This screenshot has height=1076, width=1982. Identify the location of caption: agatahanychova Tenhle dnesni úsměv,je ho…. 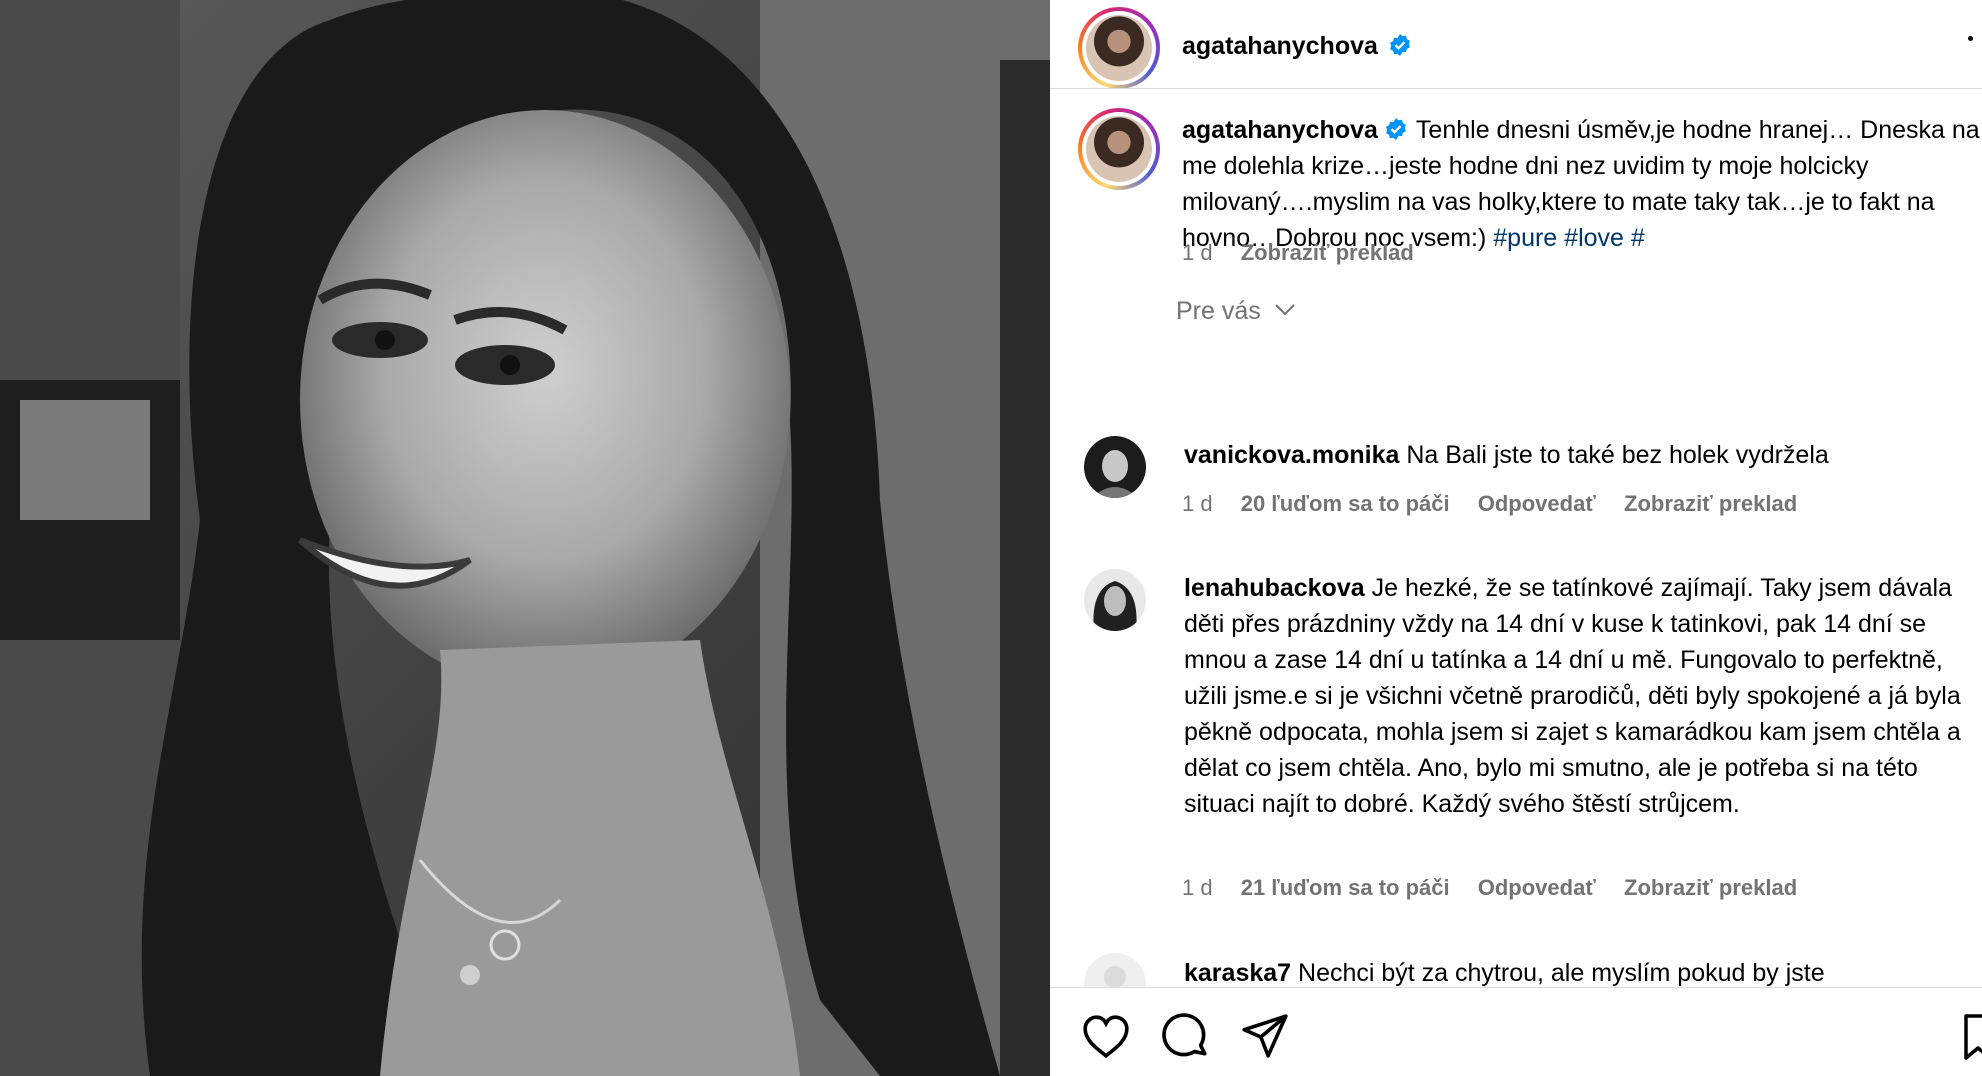
(1582, 184).